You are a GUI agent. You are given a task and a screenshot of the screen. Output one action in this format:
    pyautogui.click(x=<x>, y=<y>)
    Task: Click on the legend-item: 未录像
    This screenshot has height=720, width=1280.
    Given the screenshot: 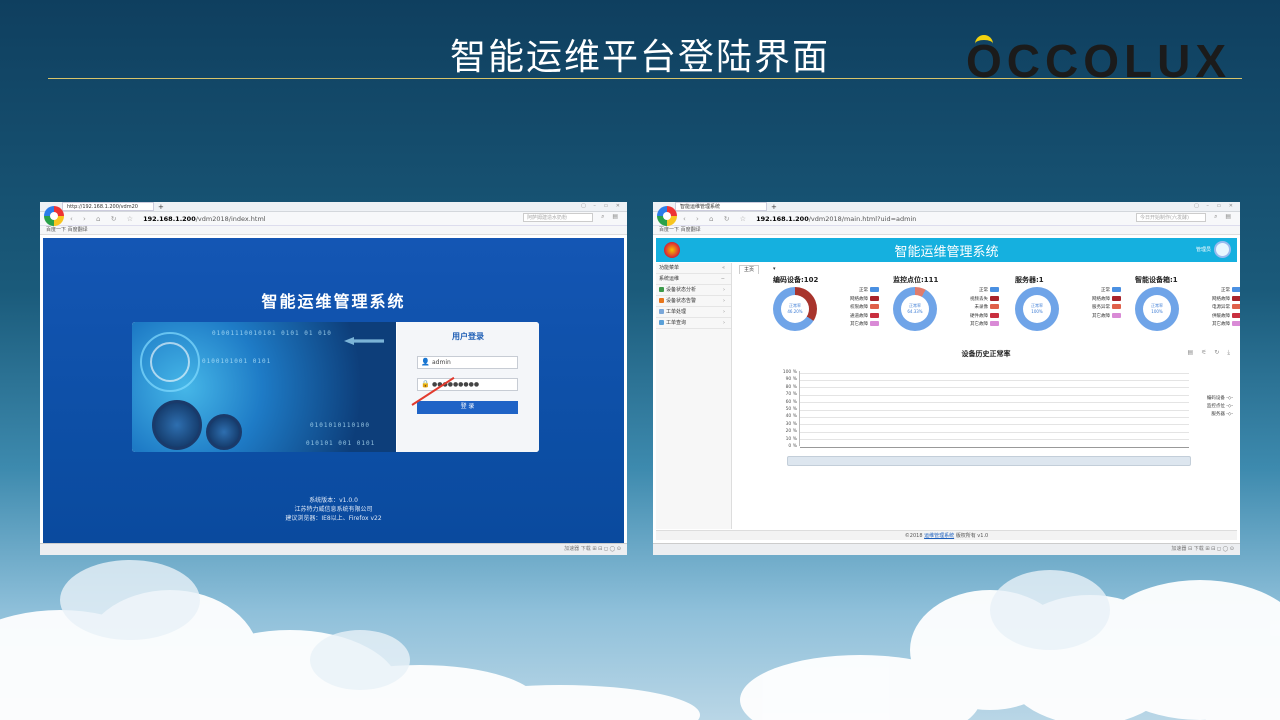 What is the action you would take?
    pyautogui.click(x=976, y=308)
    